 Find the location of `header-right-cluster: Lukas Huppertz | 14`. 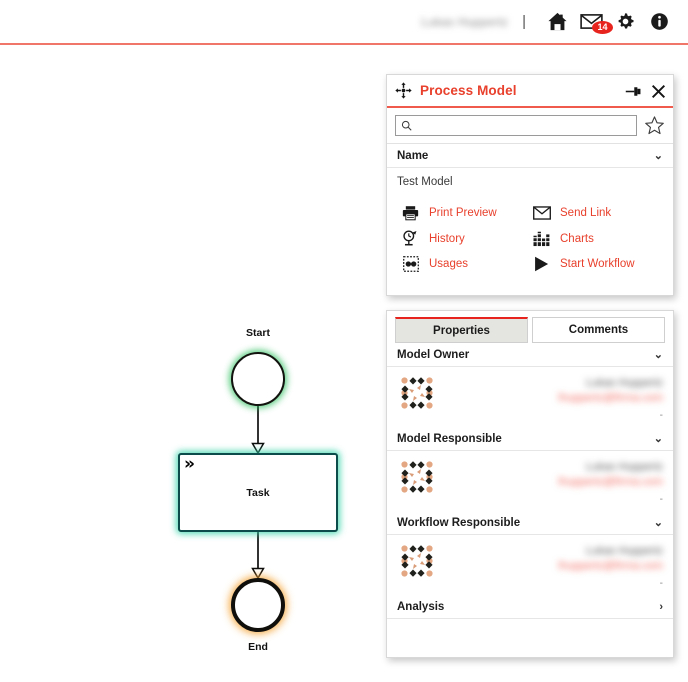

header-right-cluster: Lukas Huppertz | 14 is located at coordinates (548, 21).